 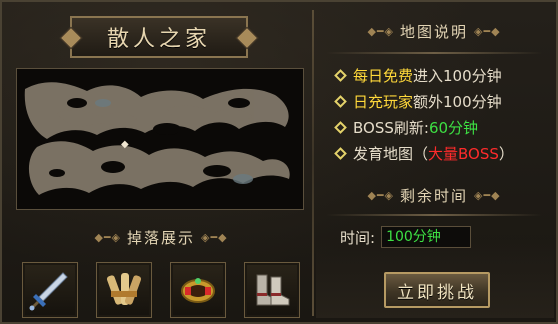 What do you see at coordinates (158, 39) in the screenshot?
I see `map-title: 散人之家` at bounding box center [158, 39].